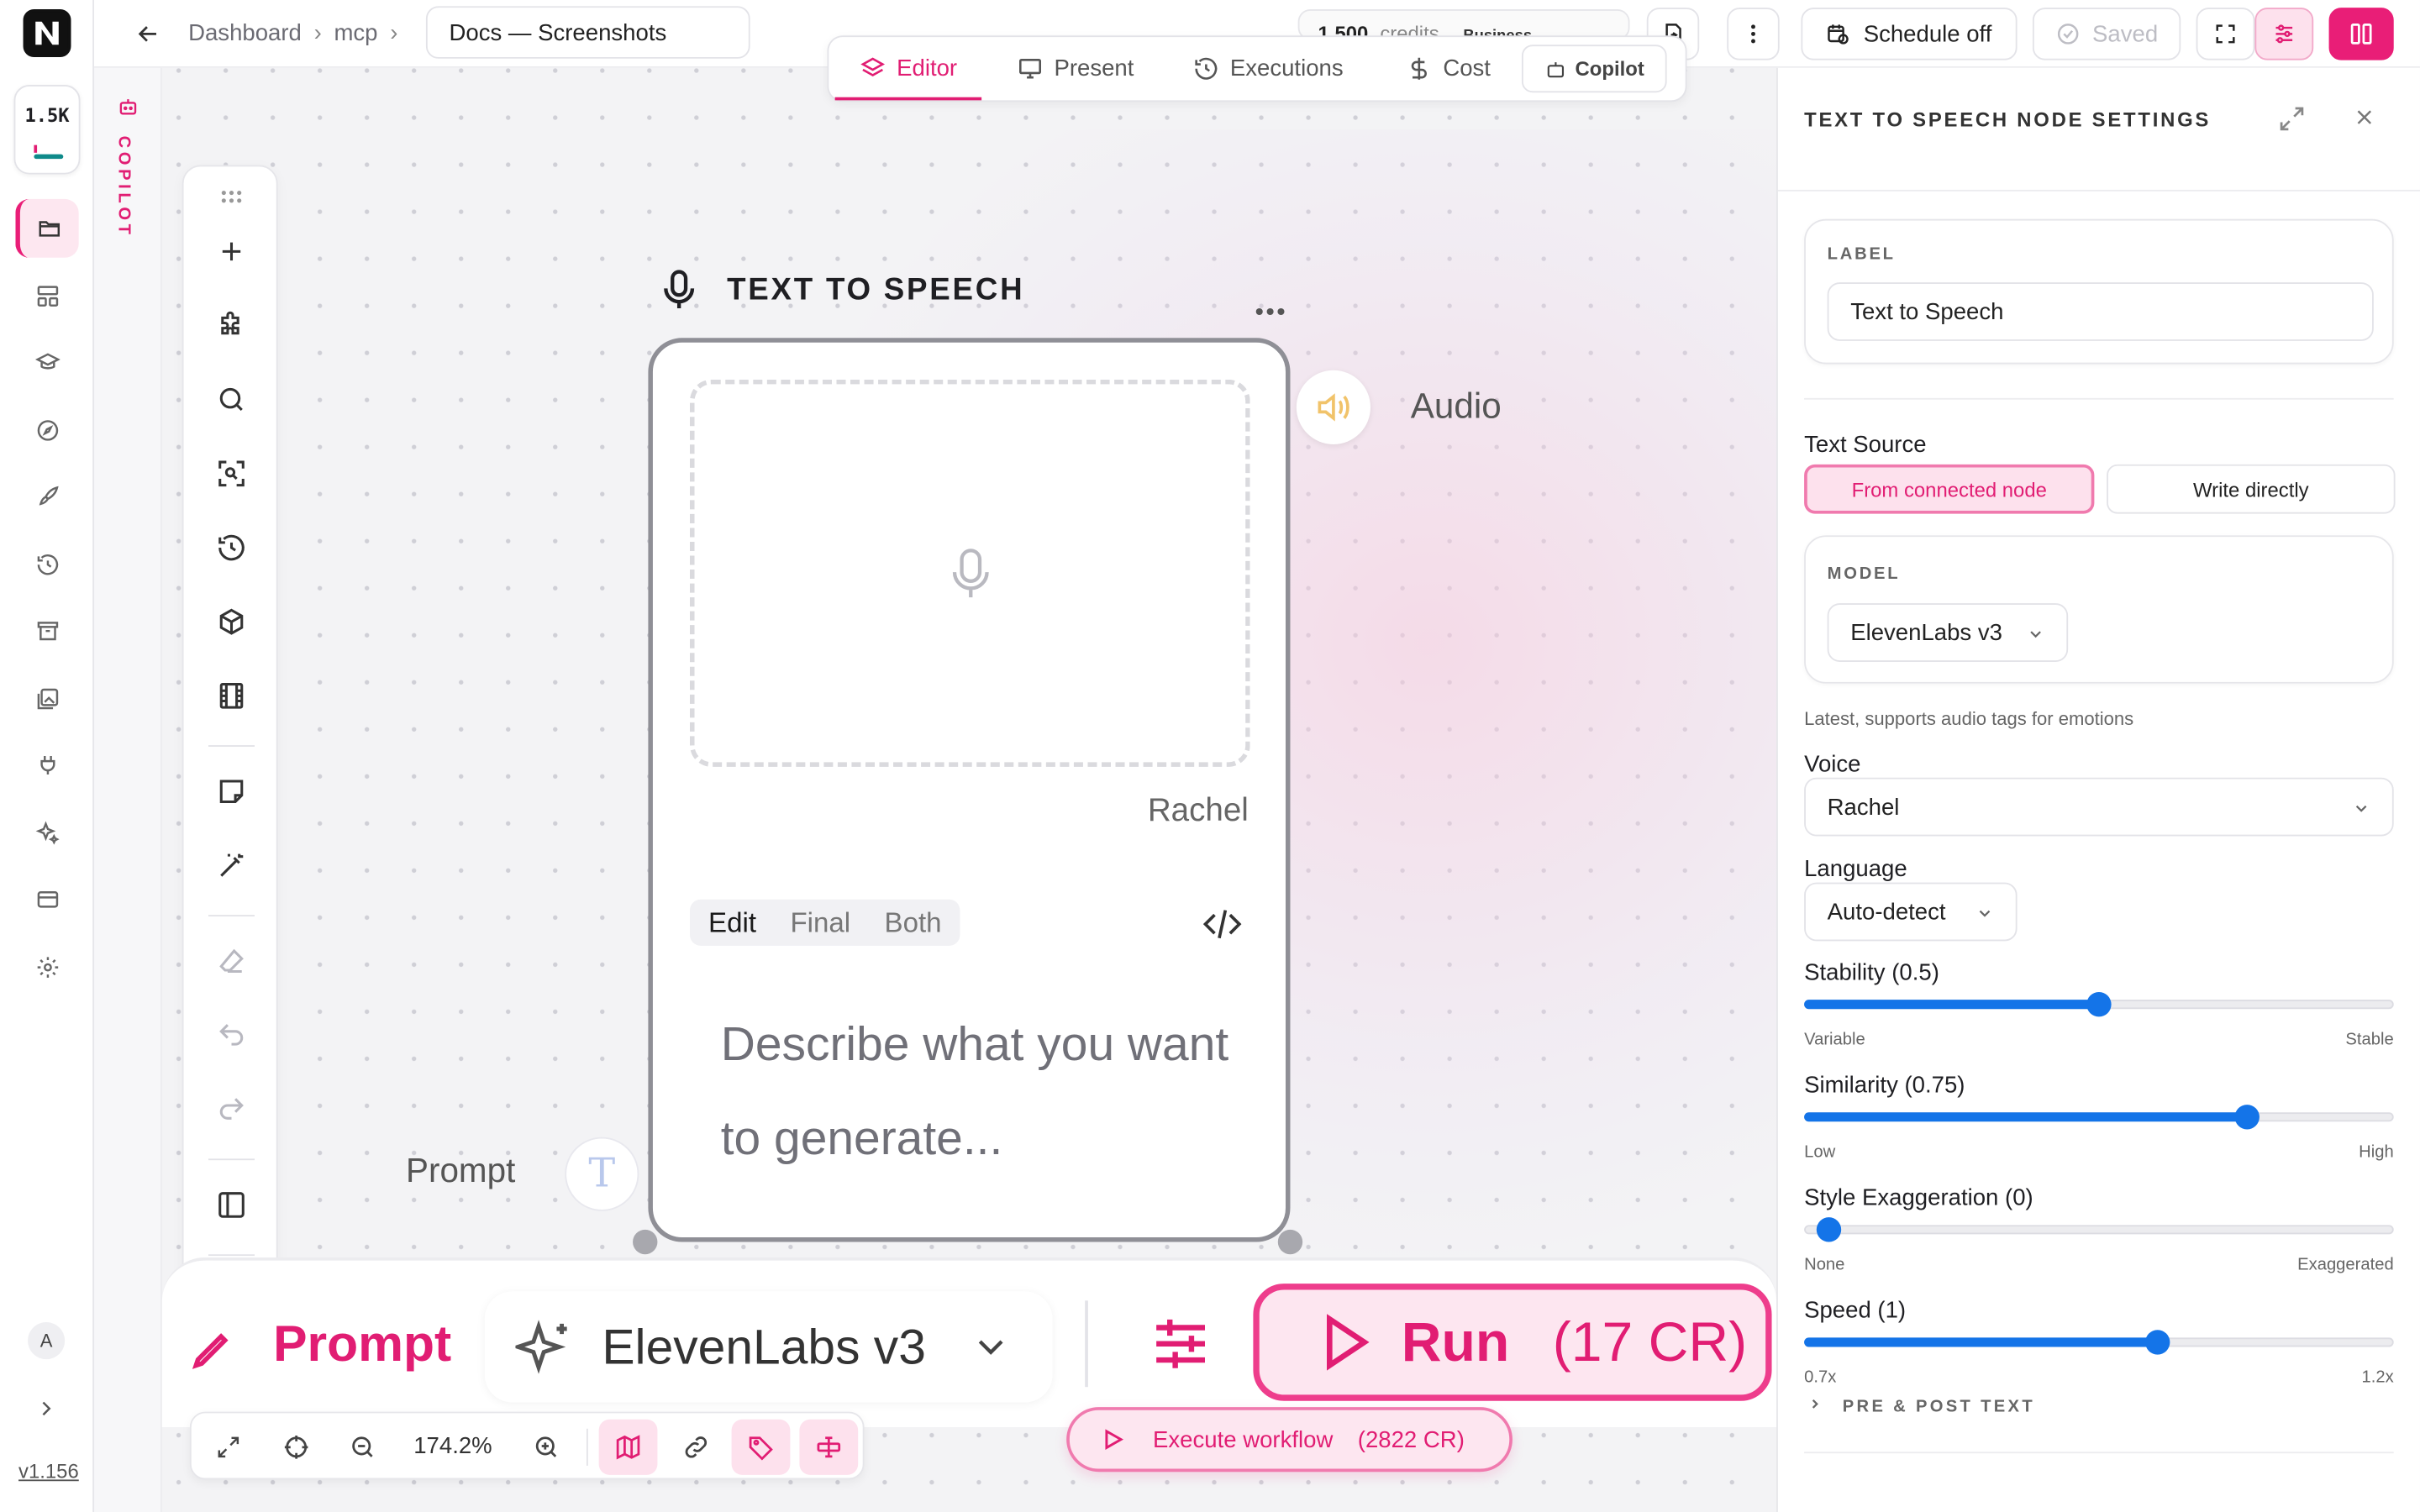  What do you see at coordinates (768, 1347) in the screenshot?
I see `model-selector: ElevenLabs v3` at bounding box center [768, 1347].